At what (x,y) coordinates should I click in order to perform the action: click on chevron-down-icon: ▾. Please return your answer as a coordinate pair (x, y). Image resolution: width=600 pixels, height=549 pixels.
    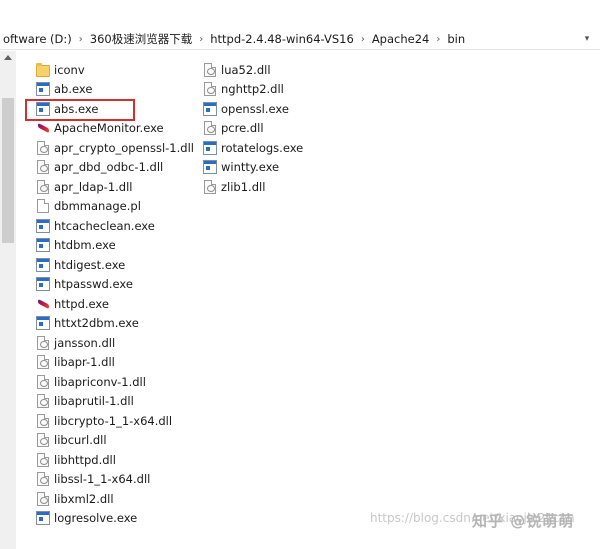
    Looking at the image, I should click on (587, 39).